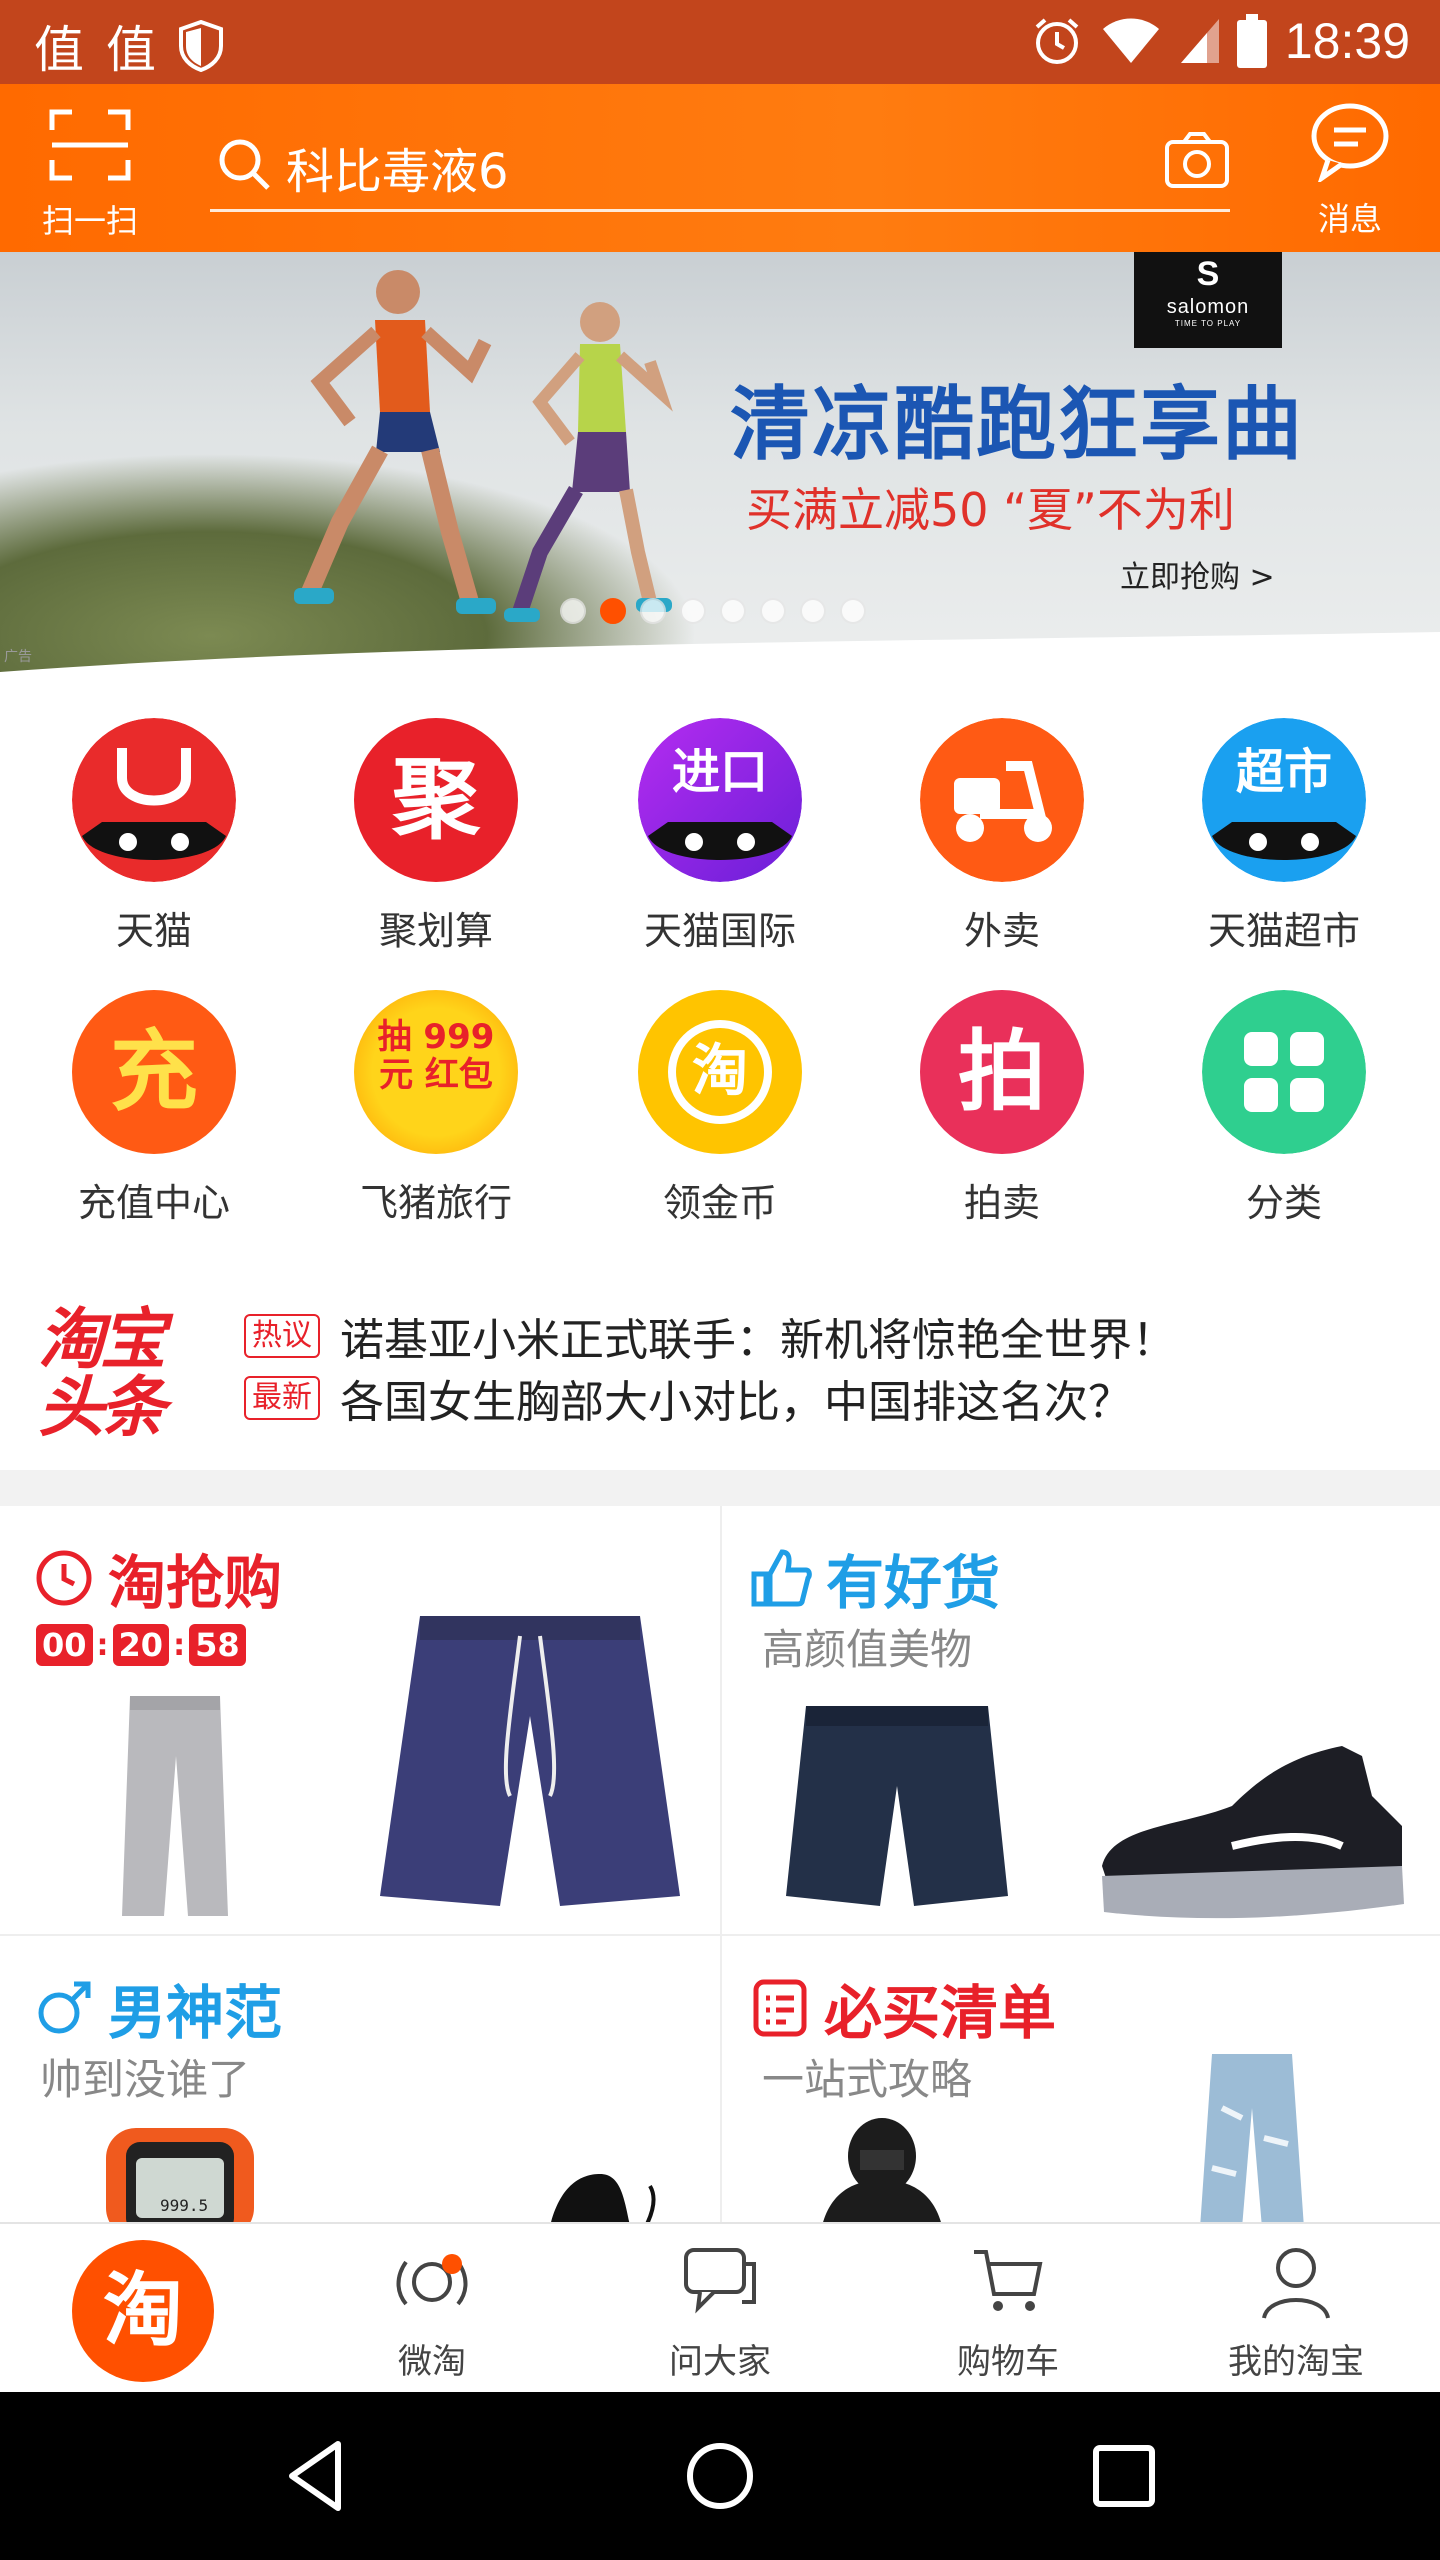 This screenshot has height=2560, width=1440. What do you see at coordinates (1008, 2362) in the screenshot?
I see `tab-label: 购物车` at bounding box center [1008, 2362].